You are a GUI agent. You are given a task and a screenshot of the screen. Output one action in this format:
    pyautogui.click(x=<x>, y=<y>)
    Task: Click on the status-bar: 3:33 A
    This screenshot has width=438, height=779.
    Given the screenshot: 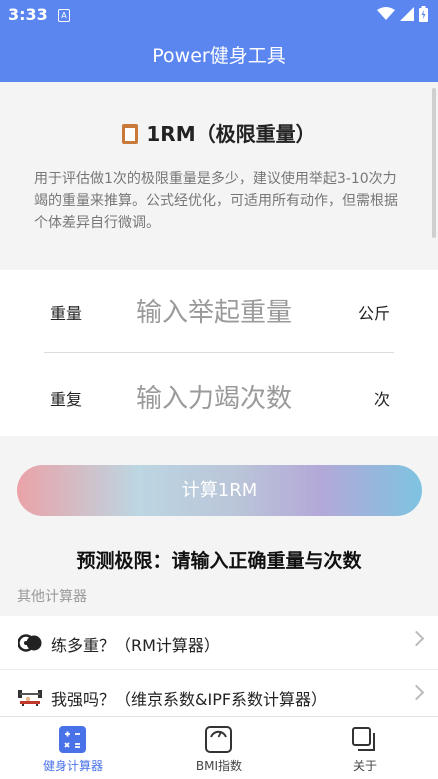 What is the action you would take?
    pyautogui.click(x=219, y=15)
    